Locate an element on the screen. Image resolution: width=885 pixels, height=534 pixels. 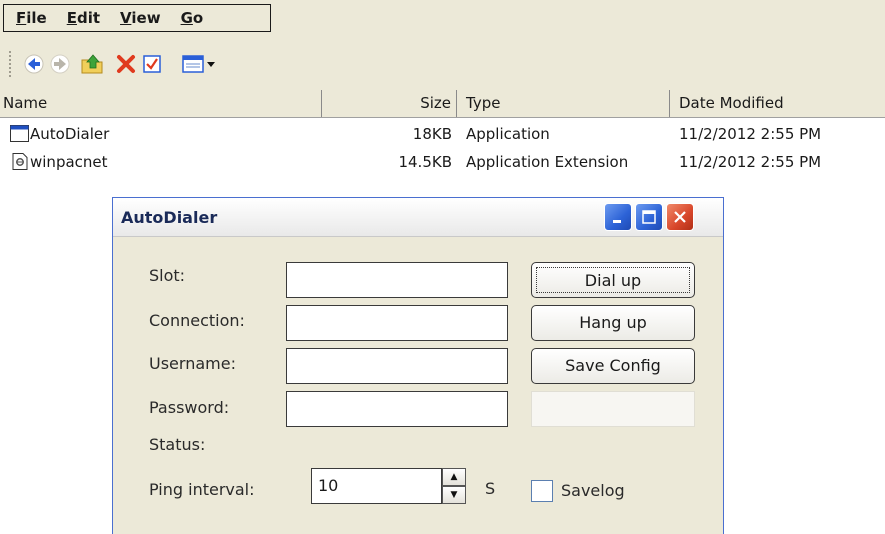
spin-up-icon: ▲ is located at coordinates (454, 477).